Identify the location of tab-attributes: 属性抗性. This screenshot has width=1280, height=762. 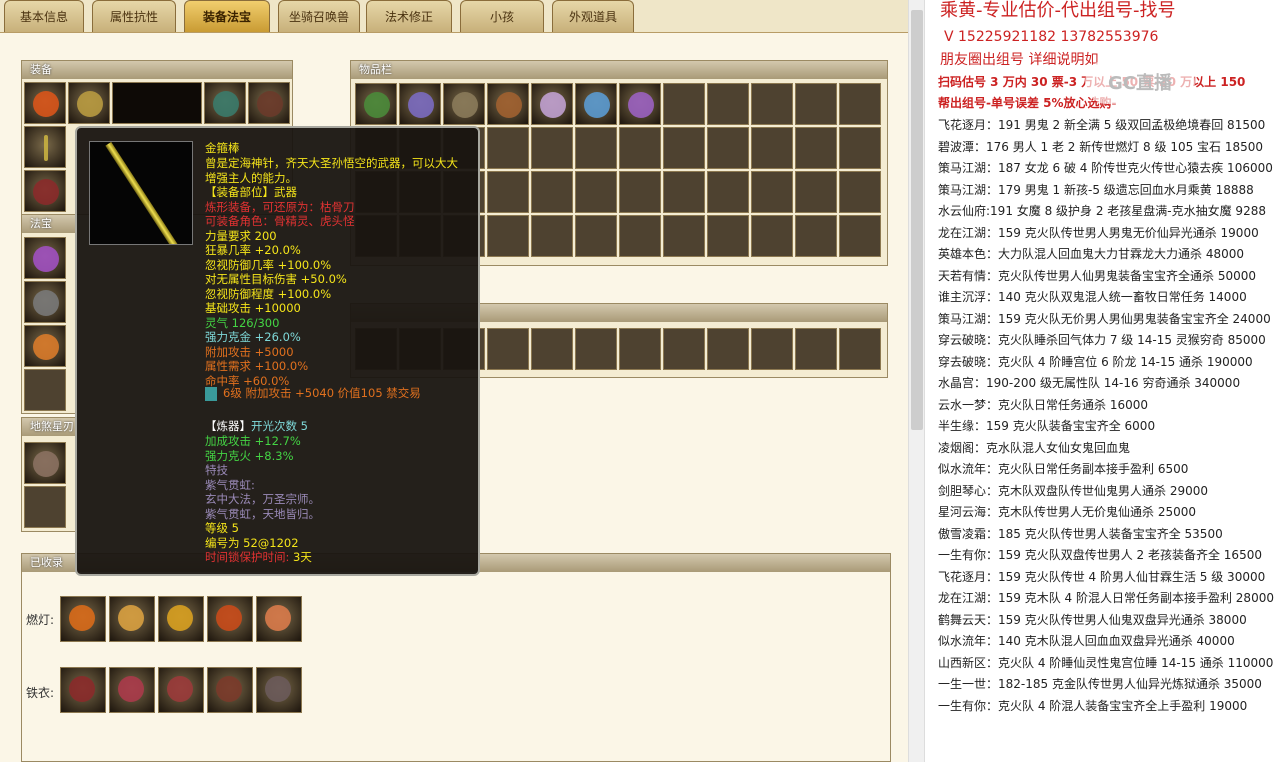
(134, 16).